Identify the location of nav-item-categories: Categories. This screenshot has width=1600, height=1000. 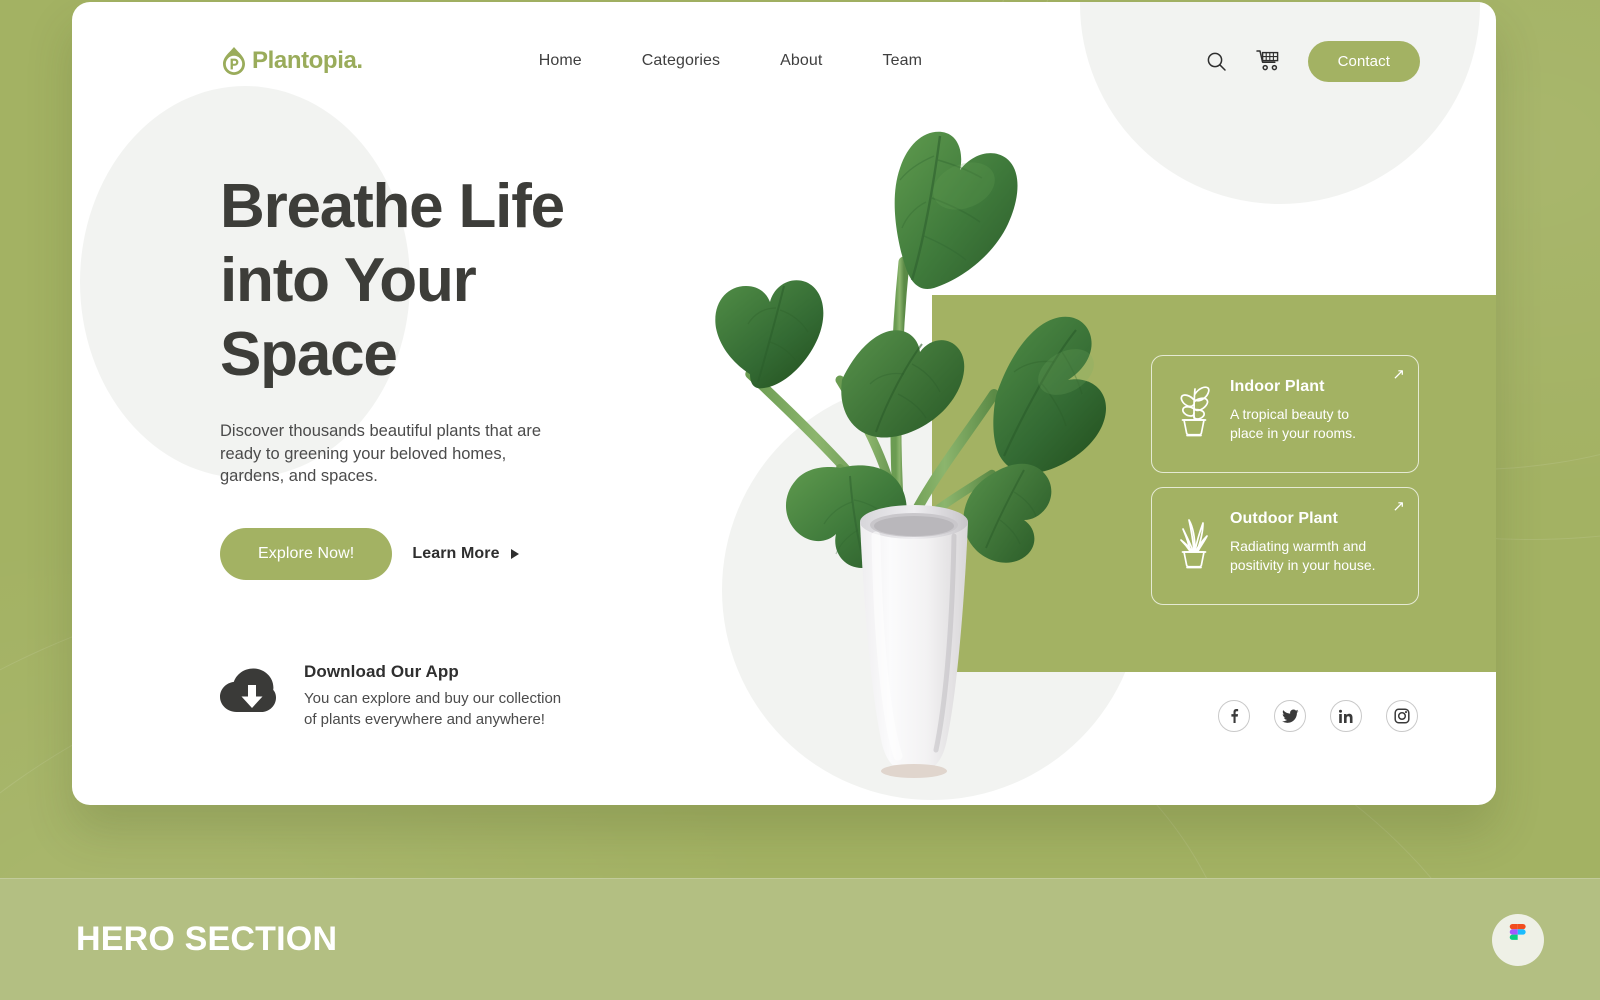
(681, 61).